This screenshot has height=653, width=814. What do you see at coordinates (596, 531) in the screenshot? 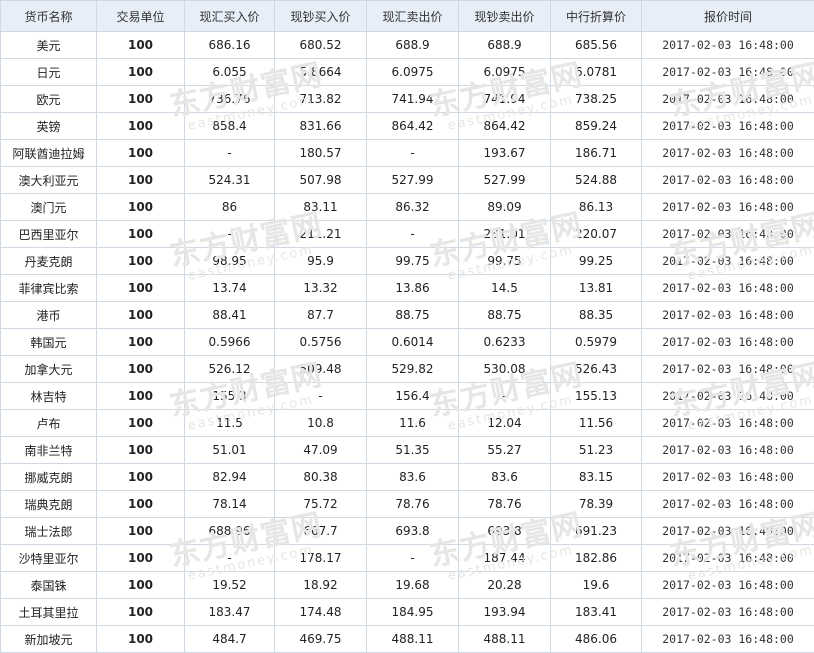
I see `cell-boc-rate: 691.23` at bounding box center [596, 531].